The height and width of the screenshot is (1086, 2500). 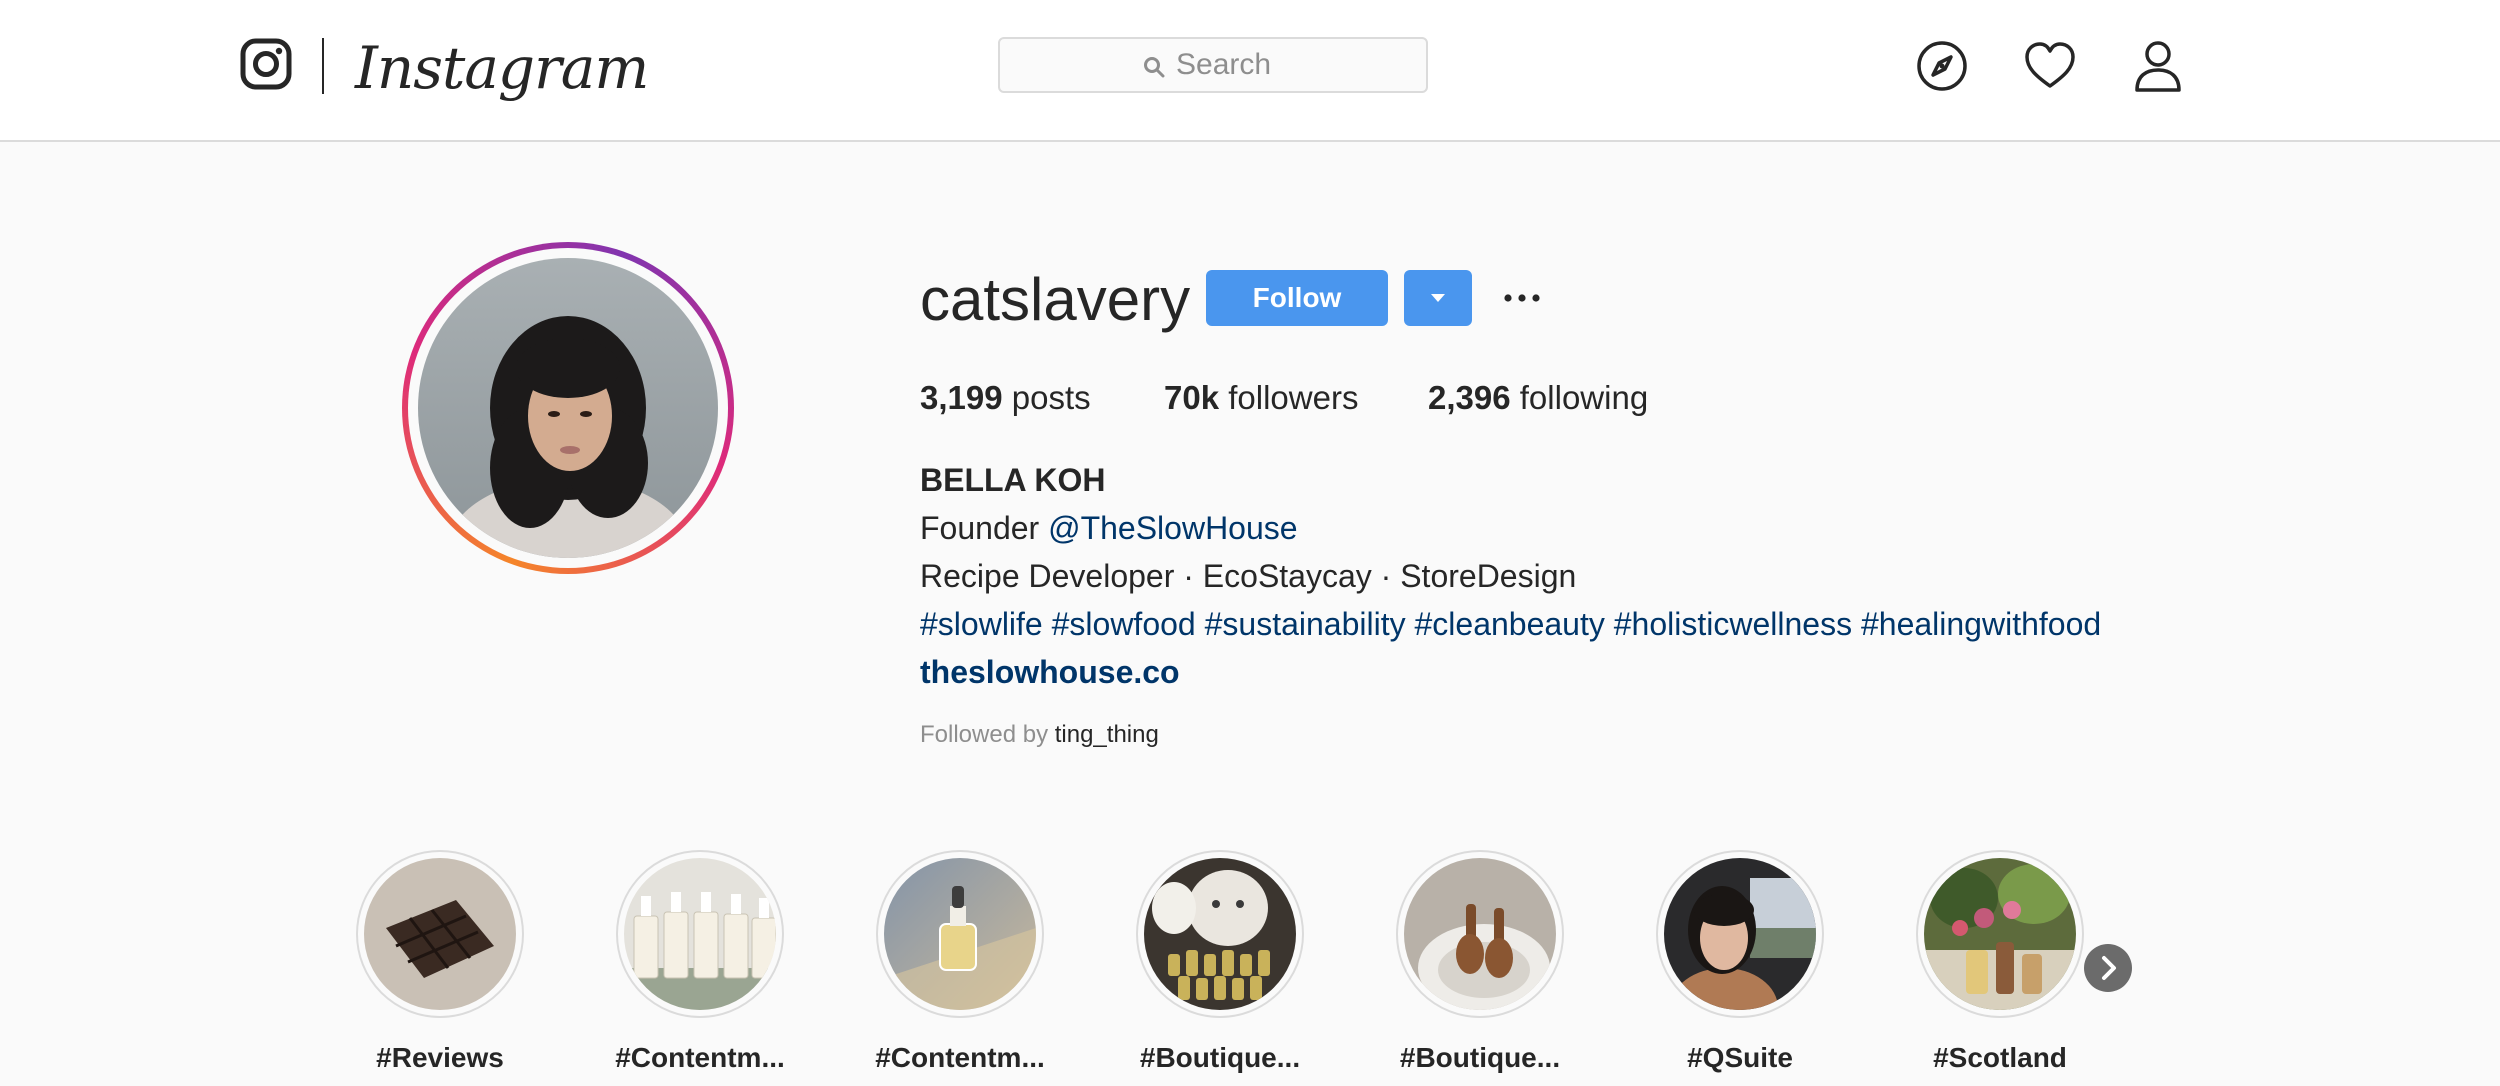 I want to click on following-label: following, so click(x=1579, y=397).